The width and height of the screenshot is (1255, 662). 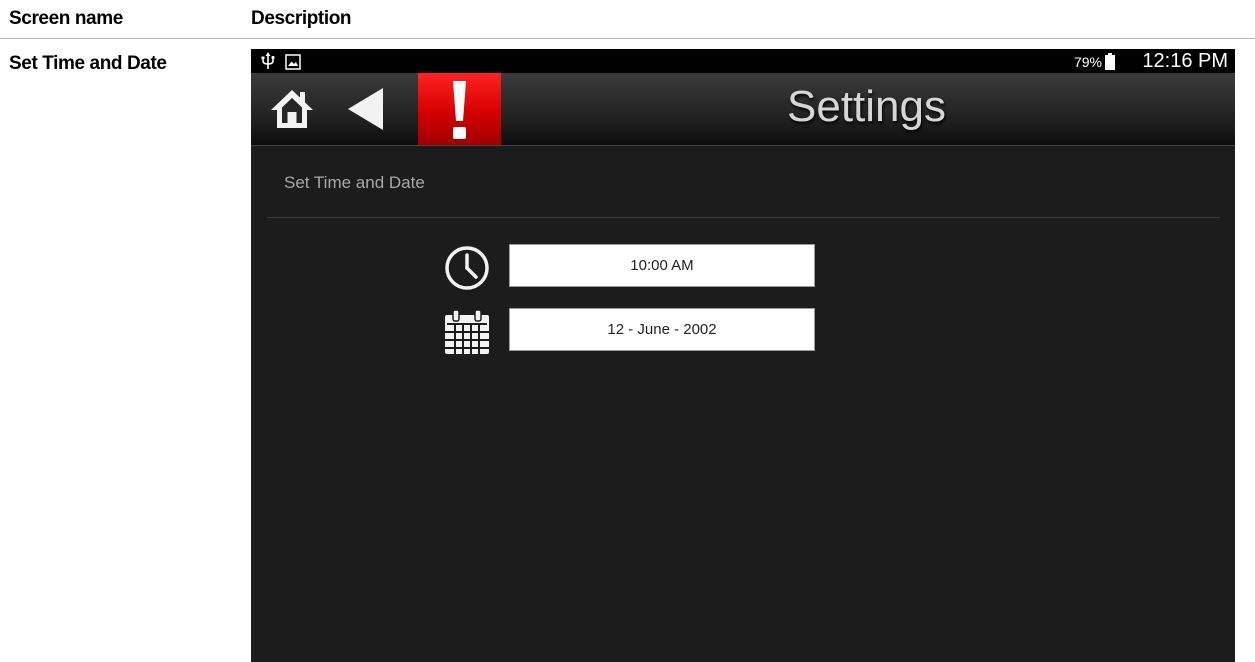 I want to click on section-title: Set Time and Date, so click(x=354, y=182).